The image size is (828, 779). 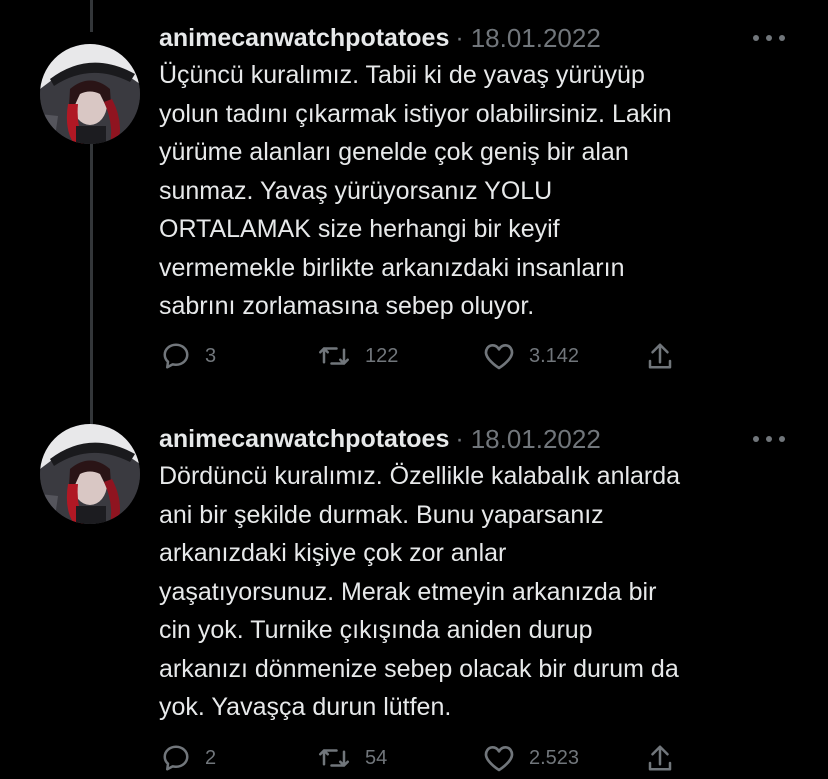 What do you see at coordinates (419, 758) in the screenshot?
I see `tweet-actions: 2 54 2.523` at bounding box center [419, 758].